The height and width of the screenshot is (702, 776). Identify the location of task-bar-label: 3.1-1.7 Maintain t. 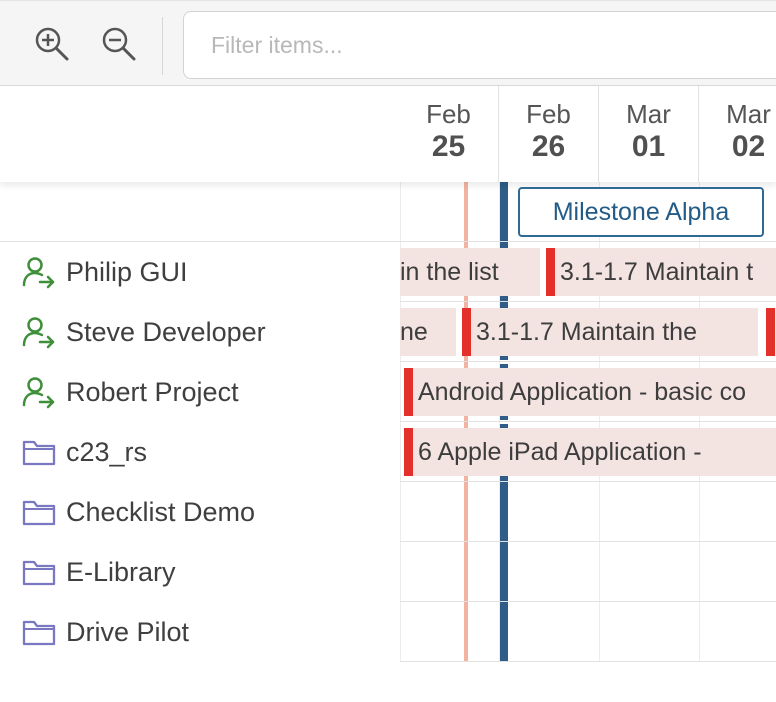
(657, 272).